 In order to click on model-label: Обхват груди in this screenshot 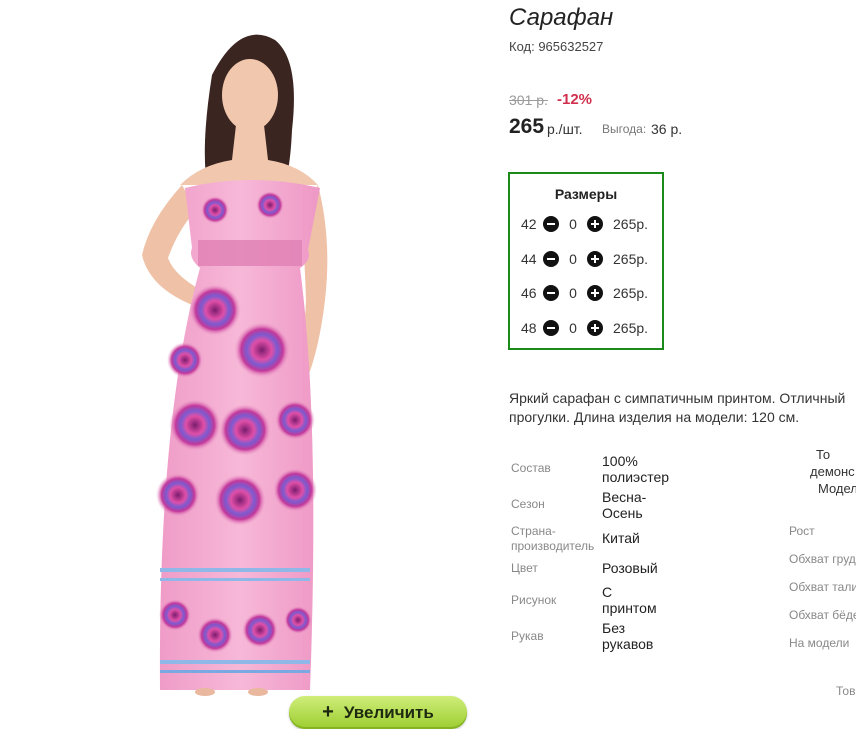, I will do `click(822, 559)`.